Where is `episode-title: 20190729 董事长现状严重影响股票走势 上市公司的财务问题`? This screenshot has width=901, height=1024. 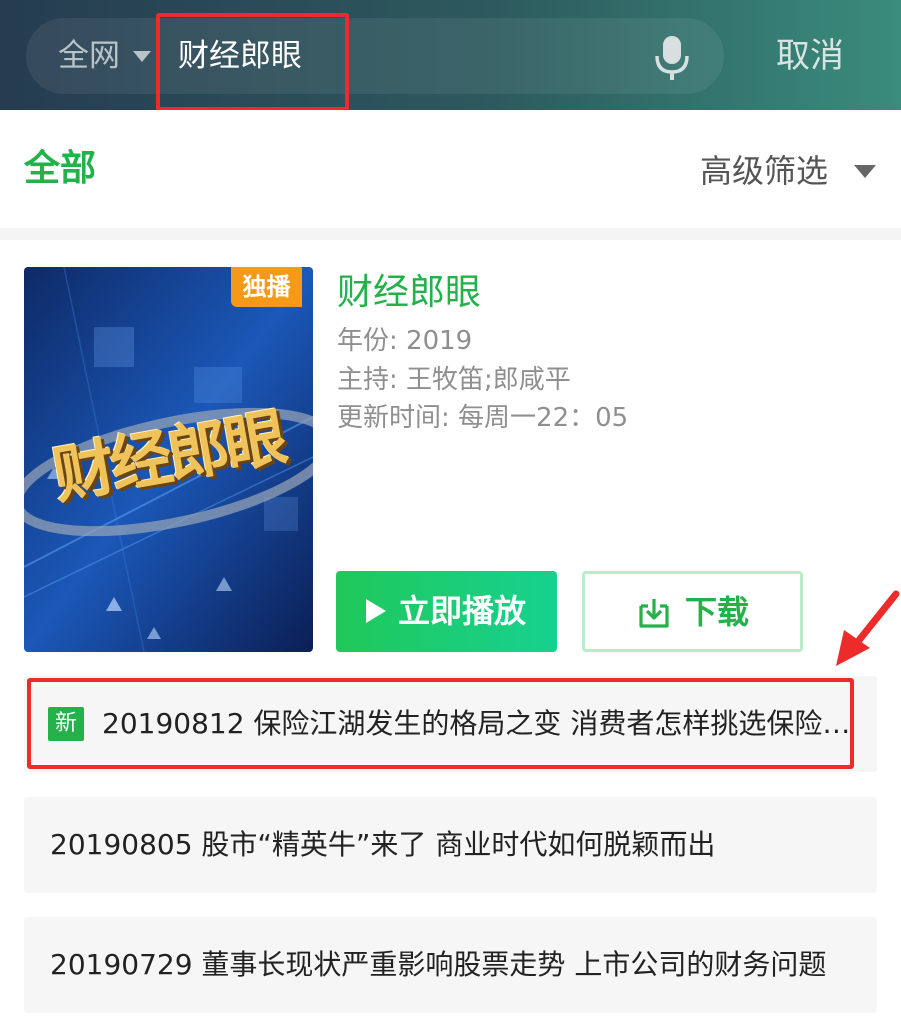
episode-title: 20190729 董事长现状严重影响股票走势 上市公司的财务问题 is located at coordinates (438, 964).